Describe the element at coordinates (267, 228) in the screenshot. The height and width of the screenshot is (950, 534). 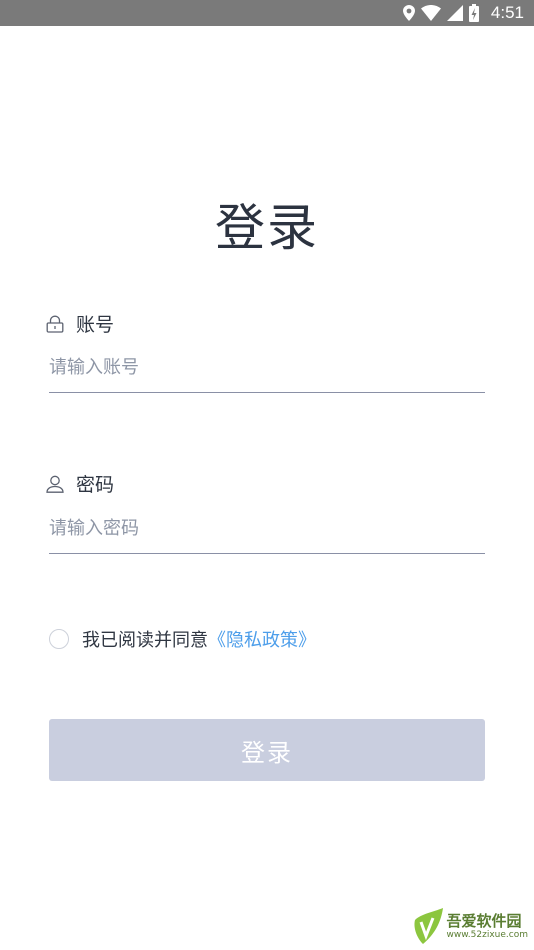
I see `page-title: 登录` at that location.